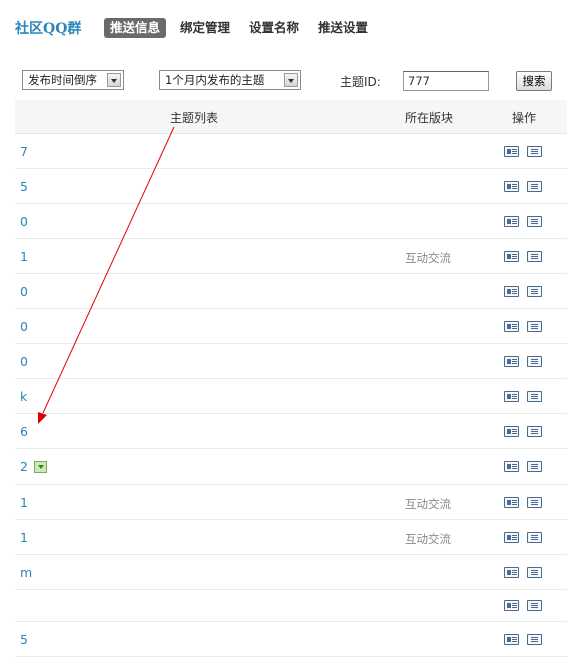 The width and height of the screenshot is (567, 657). I want to click on table-header: 主题列表 所在版块 操作, so click(291, 117).